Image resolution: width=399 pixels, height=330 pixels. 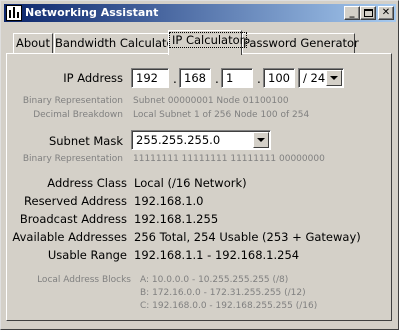 I want to click on tab-about: About, so click(x=33, y=43).